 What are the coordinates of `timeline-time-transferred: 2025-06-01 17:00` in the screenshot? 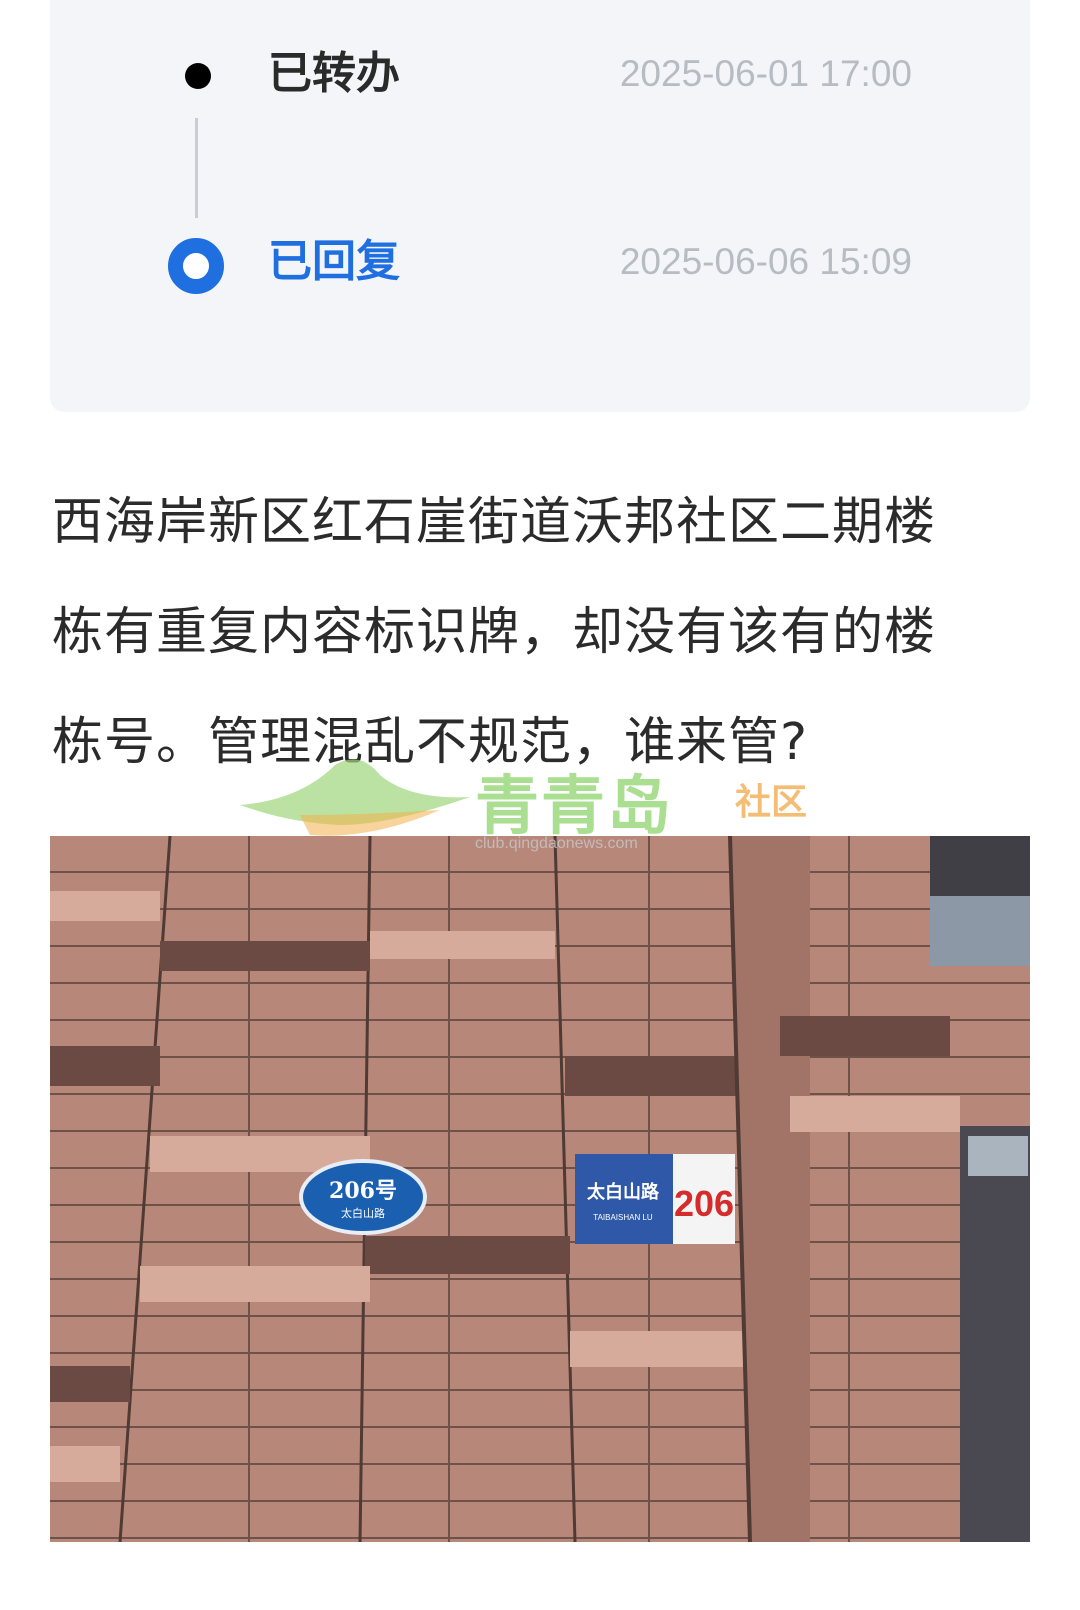 It's located at (765, 73).